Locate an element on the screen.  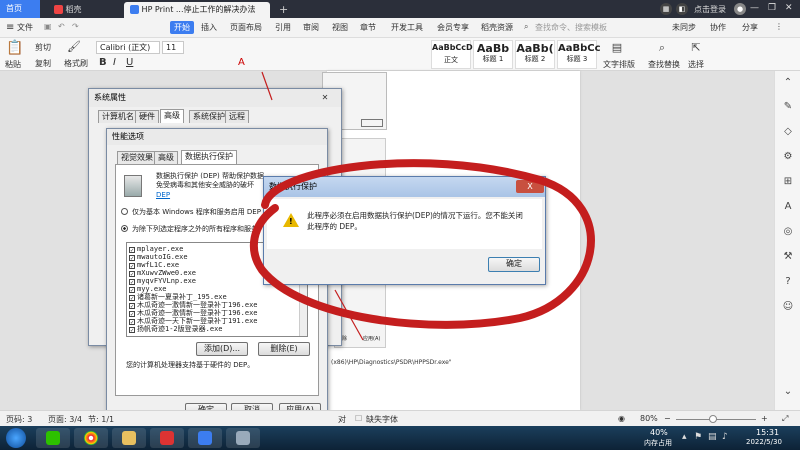
eye-icon: ◉ is located at coordinates (621, 418).